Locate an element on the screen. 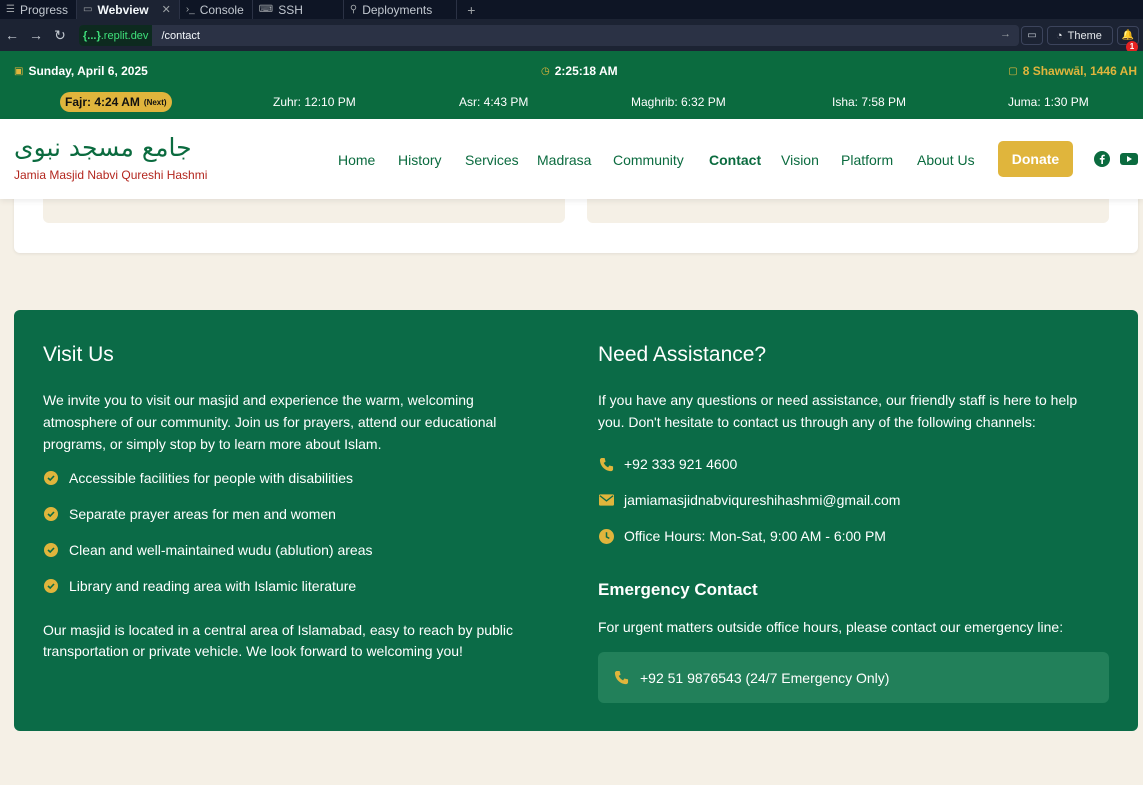  clock-icon is located at coordinates (606, 536).